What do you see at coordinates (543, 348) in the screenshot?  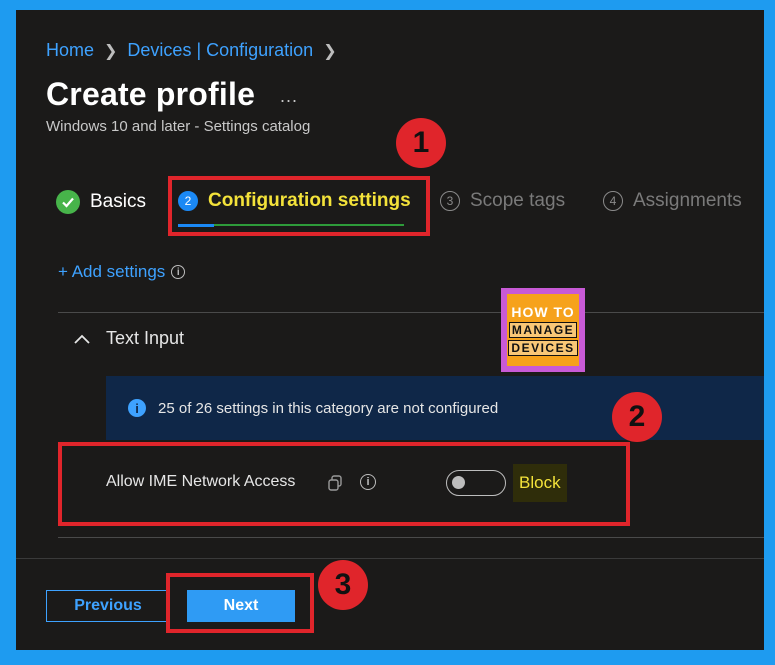 I see `logo-line3: DEVICES` at bounding box center [543, 348].